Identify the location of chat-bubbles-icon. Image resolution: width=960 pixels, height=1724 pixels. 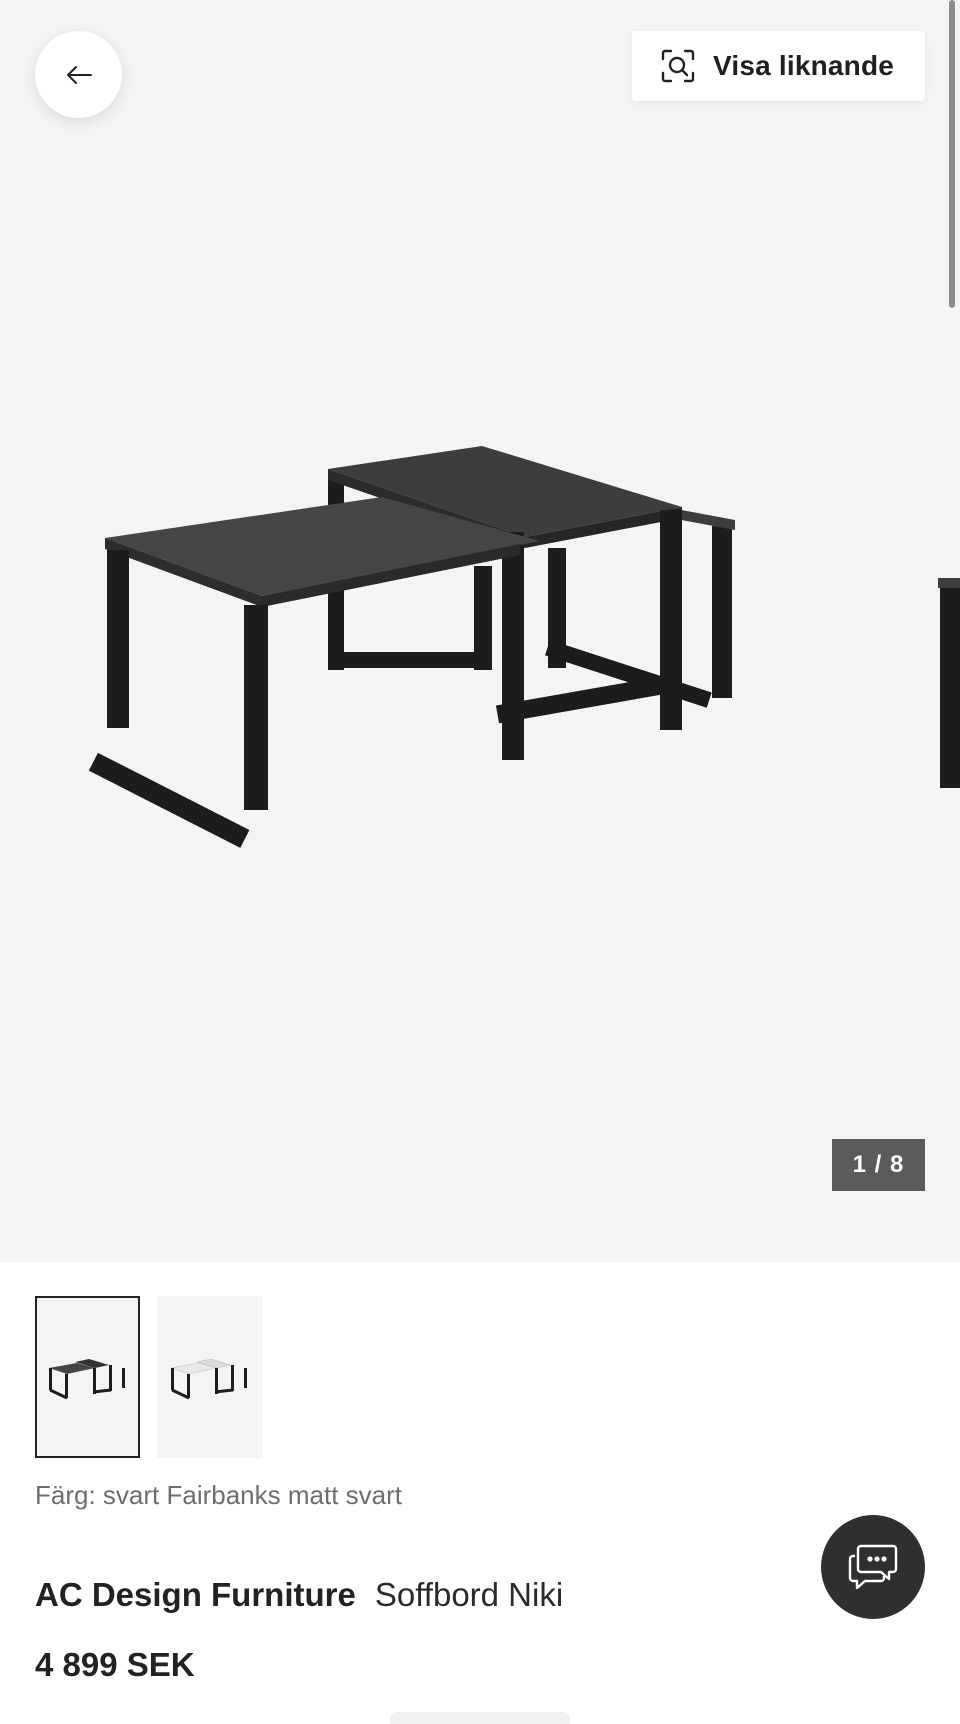
(873, 1567).